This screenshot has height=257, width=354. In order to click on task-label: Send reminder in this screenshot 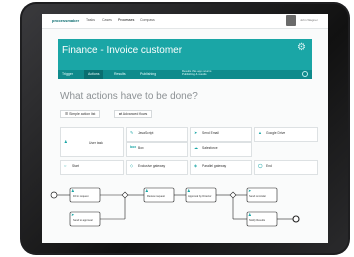, I will do `click(257, 196)`.